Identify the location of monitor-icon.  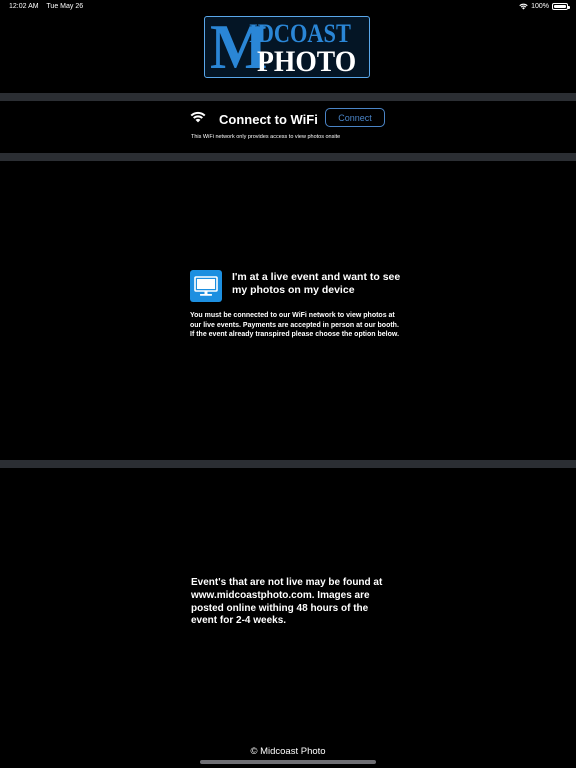
(206, 286).